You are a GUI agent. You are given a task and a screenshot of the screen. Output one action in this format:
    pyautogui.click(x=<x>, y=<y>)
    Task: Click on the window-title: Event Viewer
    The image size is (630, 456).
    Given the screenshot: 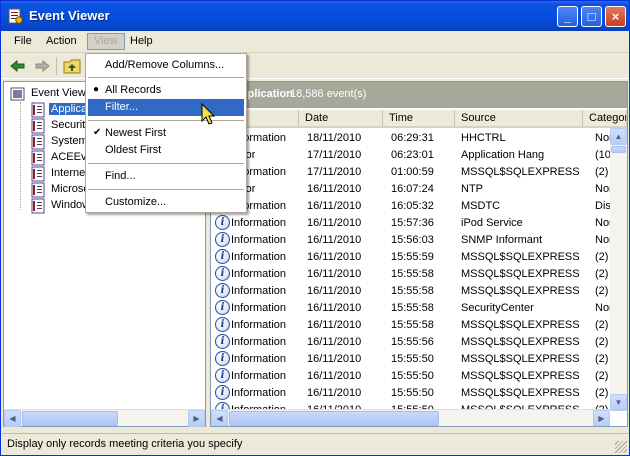 What is the action you would take?
    pyautogui.click(x=69, y=15)
    